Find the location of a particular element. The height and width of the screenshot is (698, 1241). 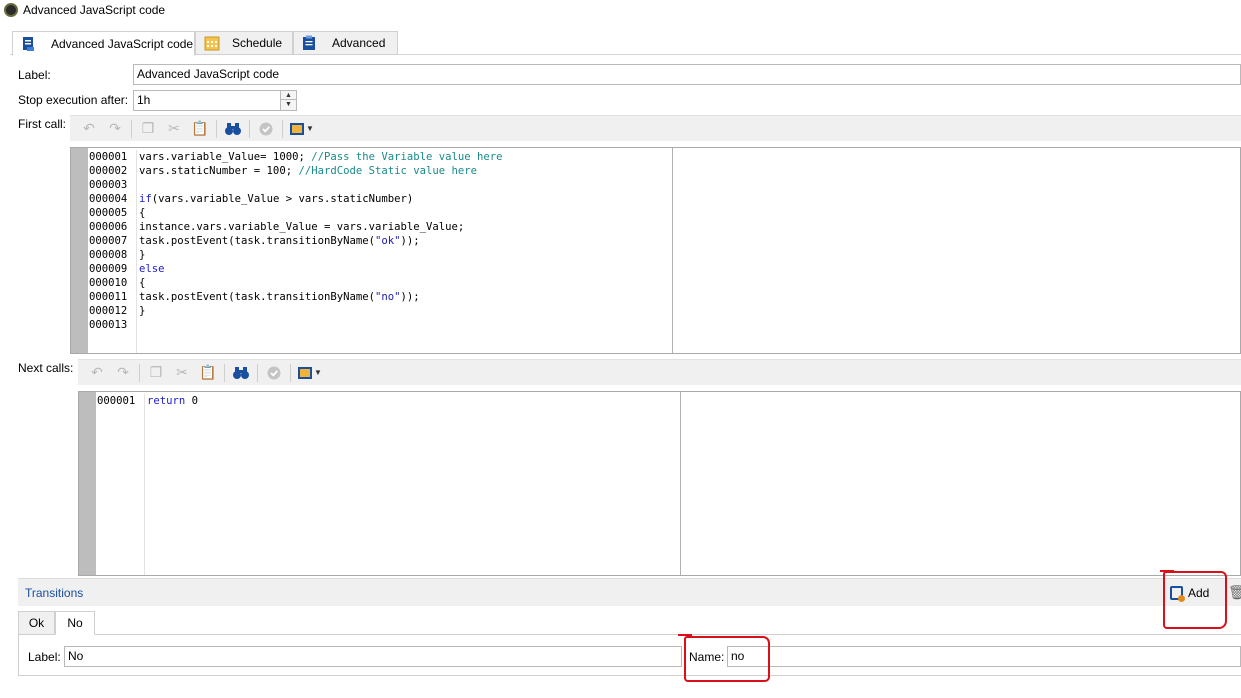

duration-spinner: ▲ ▼ is located at coordinates (288, 100).